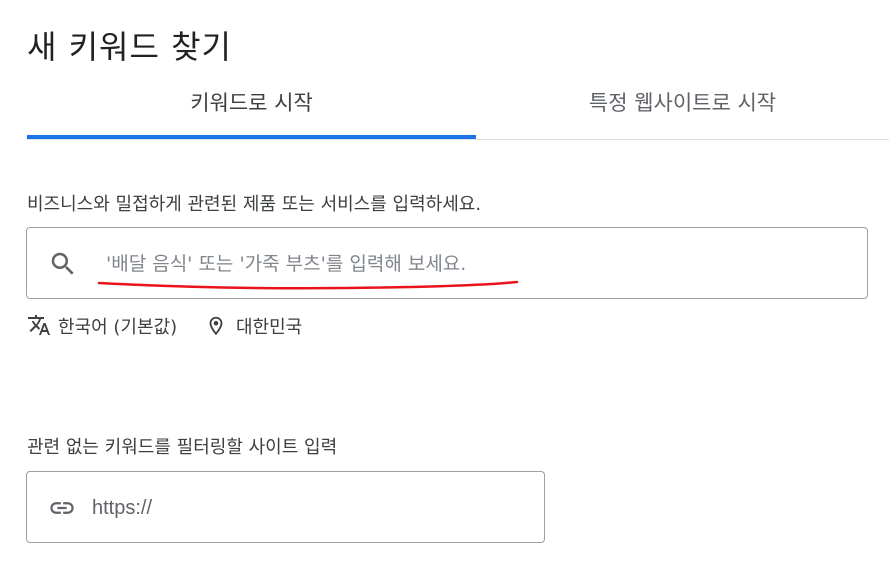  What do you see at coordinates (308, 285) in the screenshot?
I see `red-underline-annotation` at bounding box center [308, 285].